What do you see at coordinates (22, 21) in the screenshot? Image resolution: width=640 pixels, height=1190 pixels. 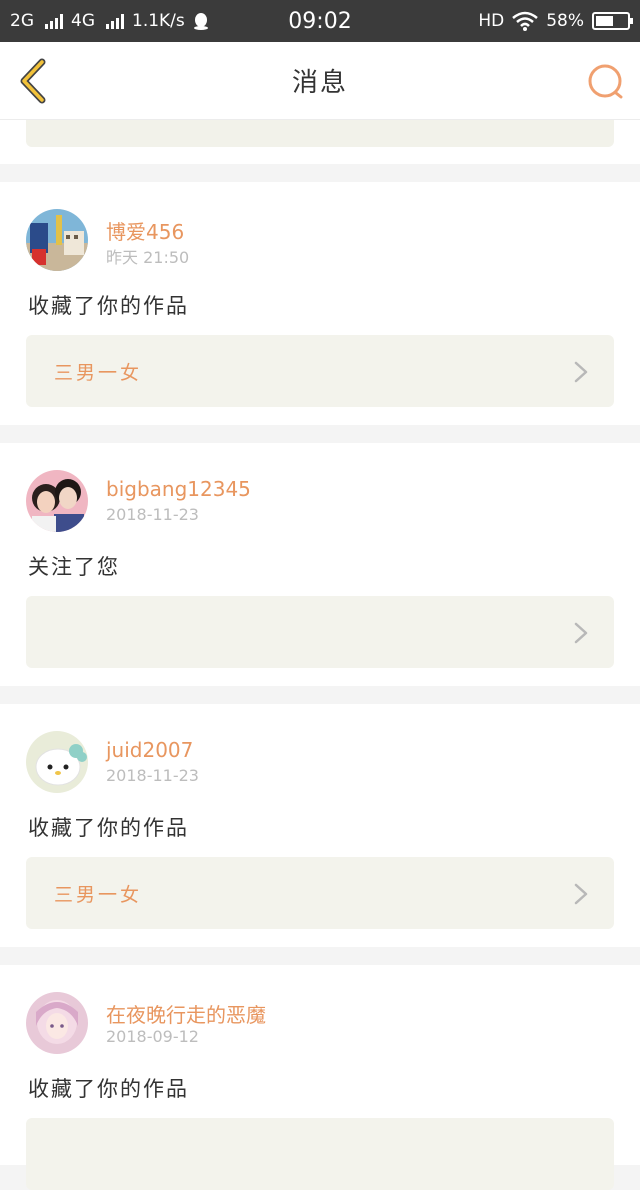 I see `network-2g-label: 2G` at bounding box center [22, 21].